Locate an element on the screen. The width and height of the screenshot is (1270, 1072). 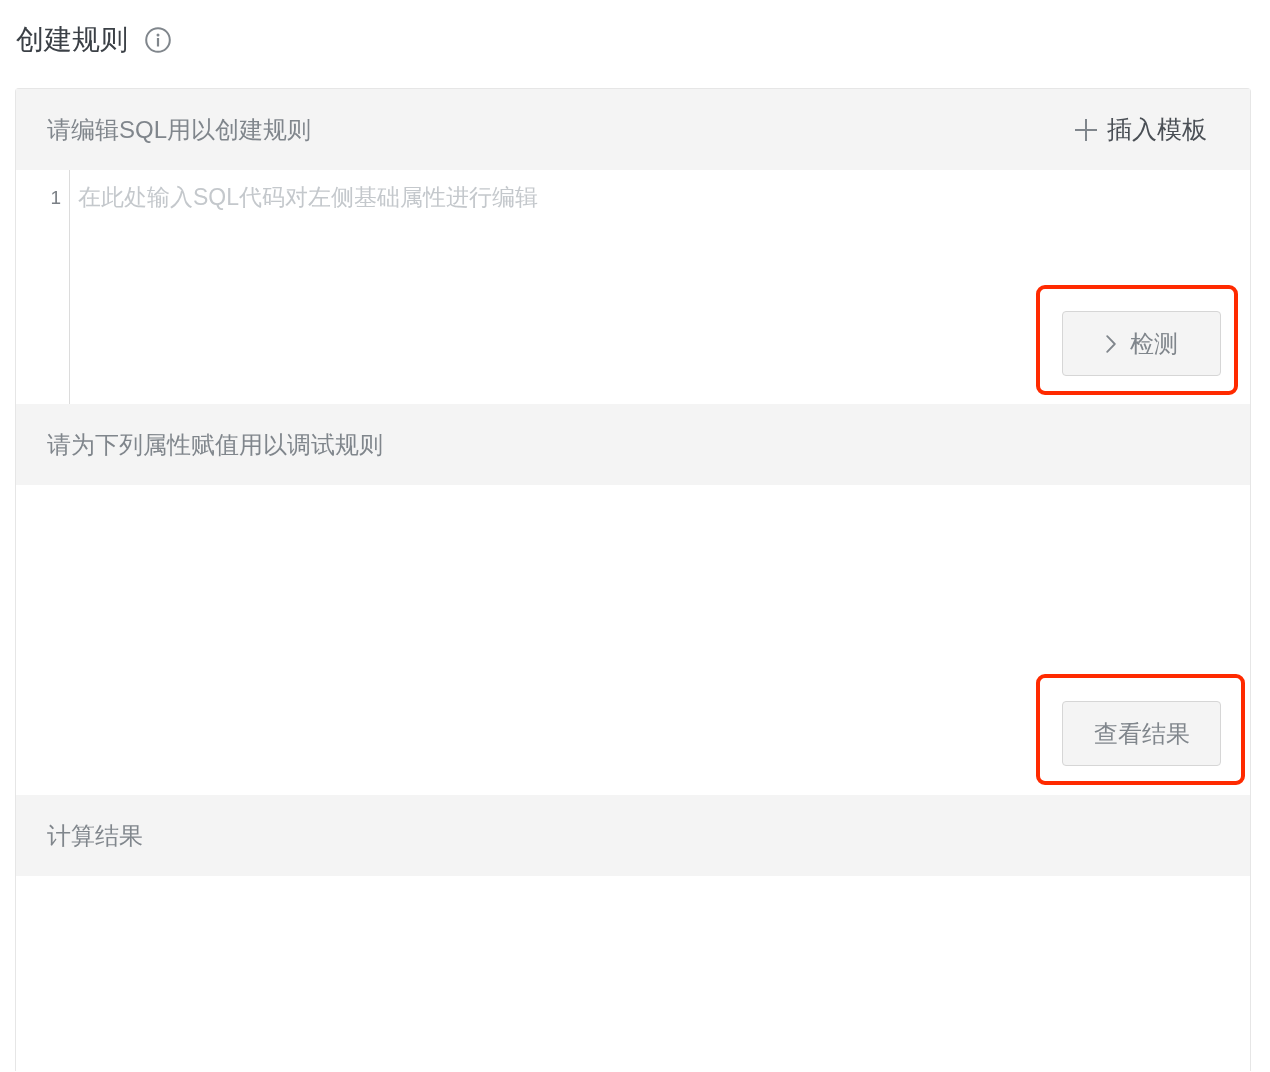
insert-template-button: 插入模板 is located at coordinates (1141, 129).